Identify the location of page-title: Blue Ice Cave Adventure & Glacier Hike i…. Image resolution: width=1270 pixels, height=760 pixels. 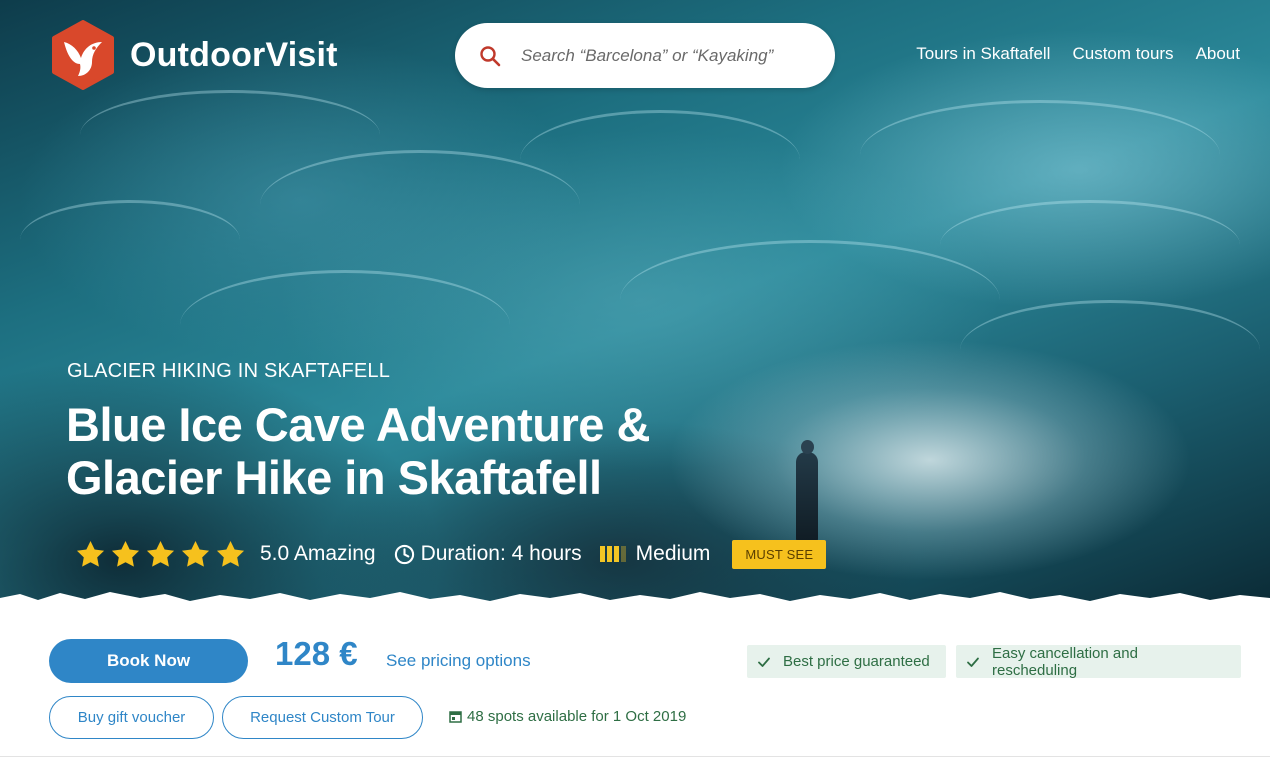
(358, 451).